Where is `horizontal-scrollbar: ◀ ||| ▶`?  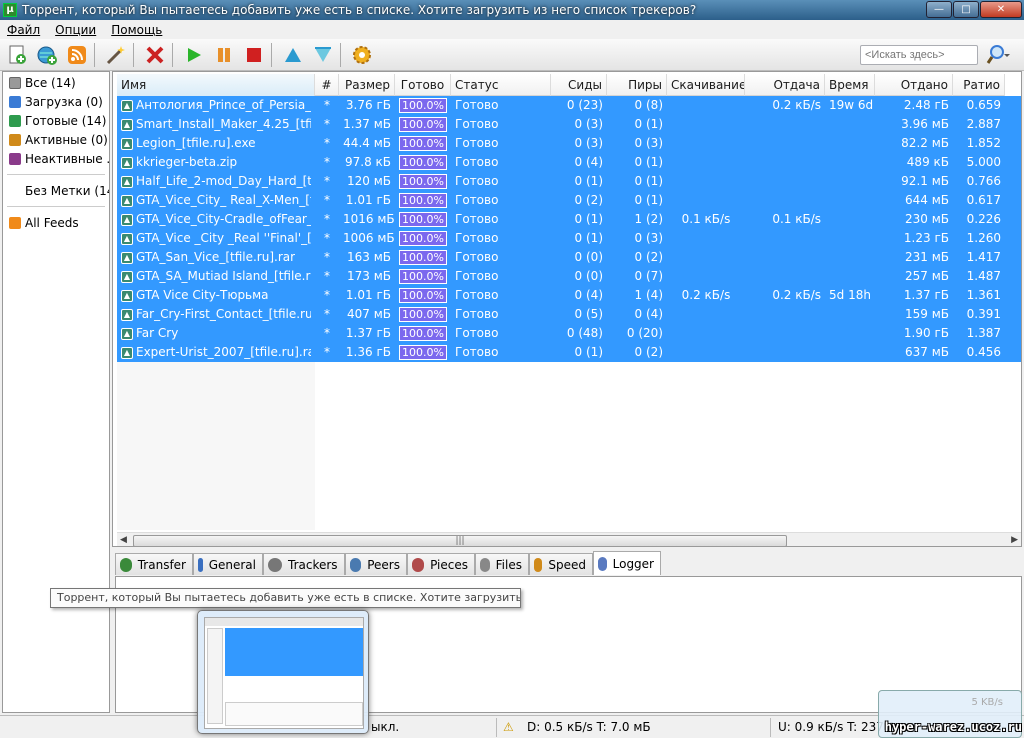 horizontal-scrollbar: ◀ ||| ▶ is located at coordinates (569, 539).